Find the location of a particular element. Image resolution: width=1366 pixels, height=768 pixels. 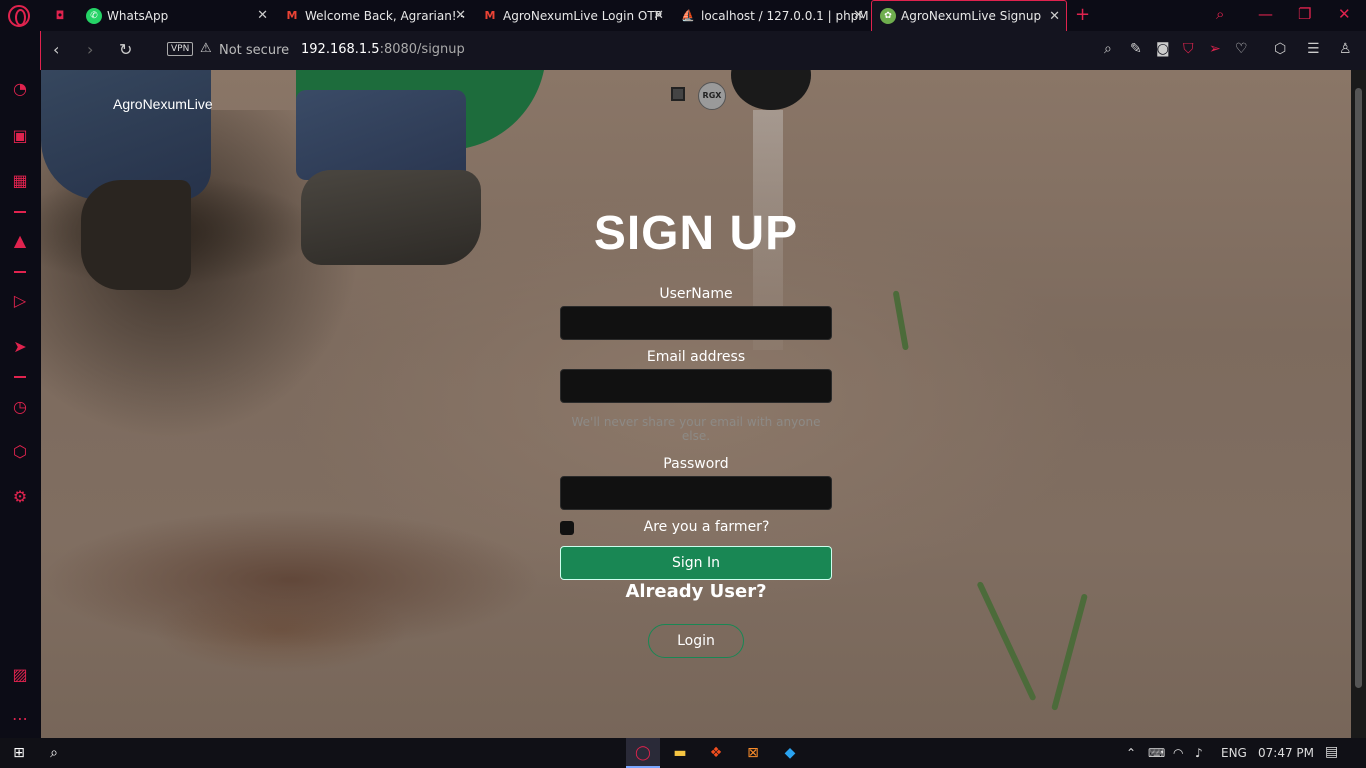

scrollbar-thumb is located at coordinates (1358, 388).